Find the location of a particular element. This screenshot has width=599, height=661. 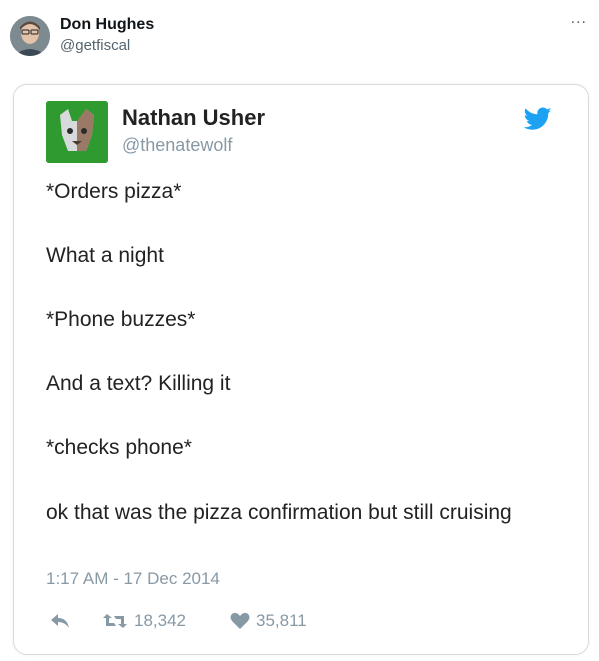

reply-icon is located at coordinates (60, 621).